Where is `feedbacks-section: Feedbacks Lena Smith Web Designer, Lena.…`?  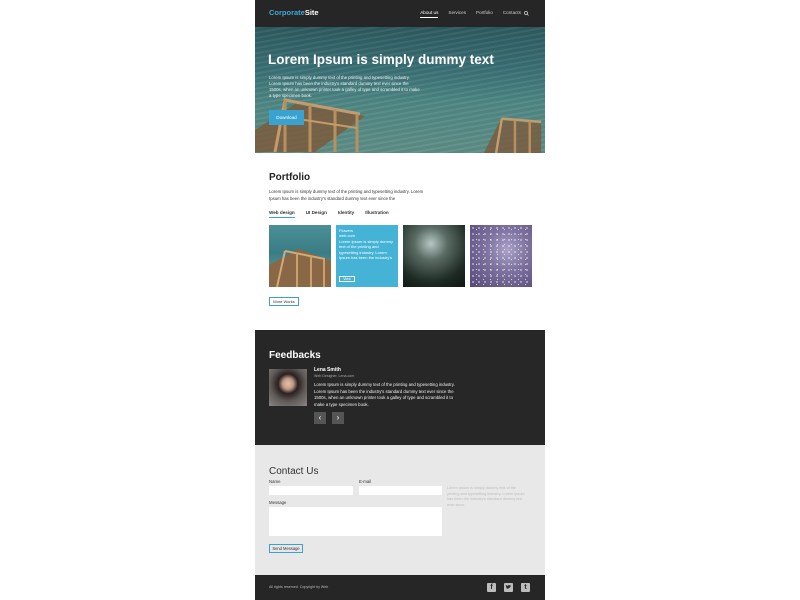
feedbacks-section: Feedbacks Lena Smith Web Designer, Lena.… is located at coordinates (400, 387).